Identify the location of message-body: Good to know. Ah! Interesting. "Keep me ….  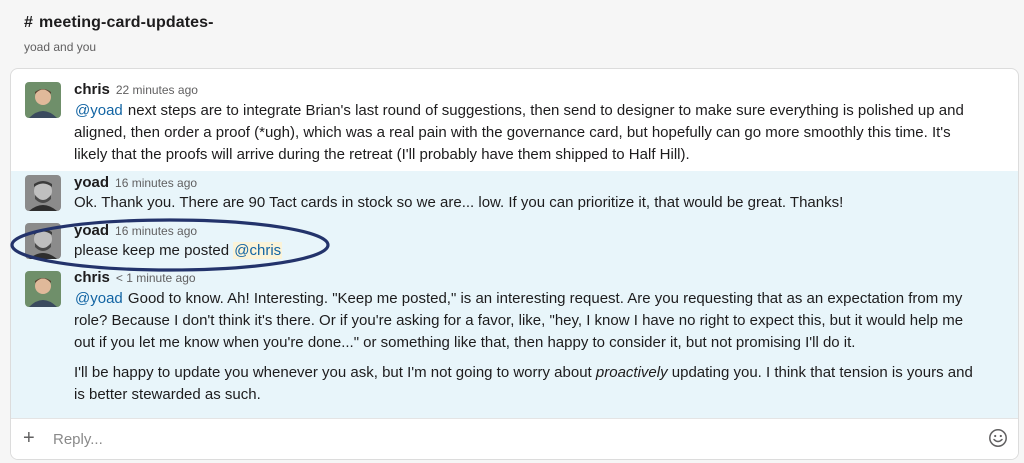
(519, 320).